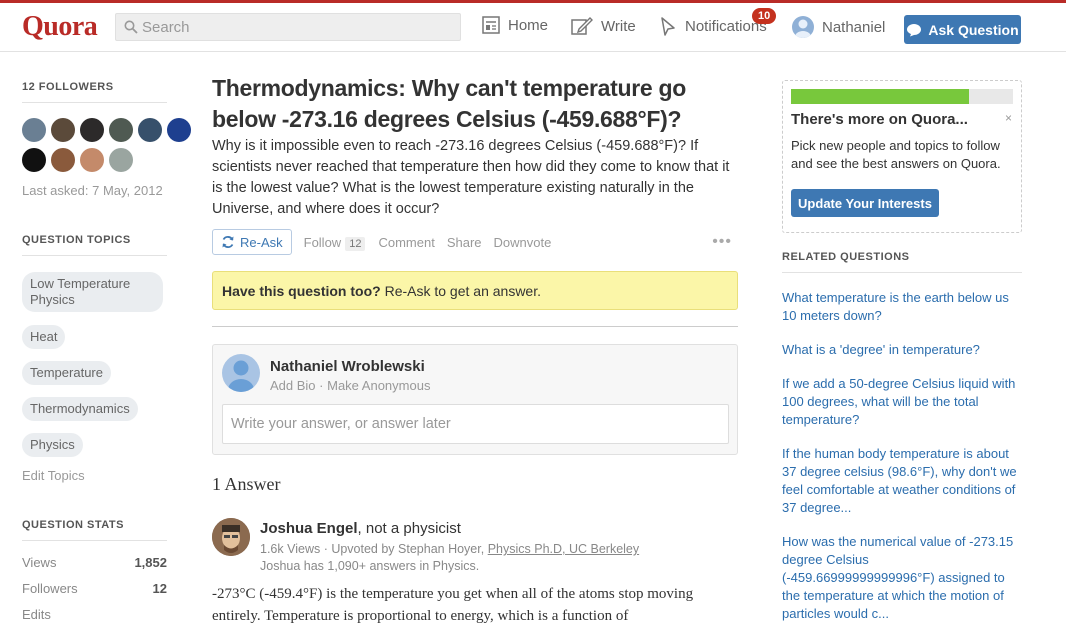 This screenshot has width=1066, height=627. I want to click on write-icon, so click(582, 26).